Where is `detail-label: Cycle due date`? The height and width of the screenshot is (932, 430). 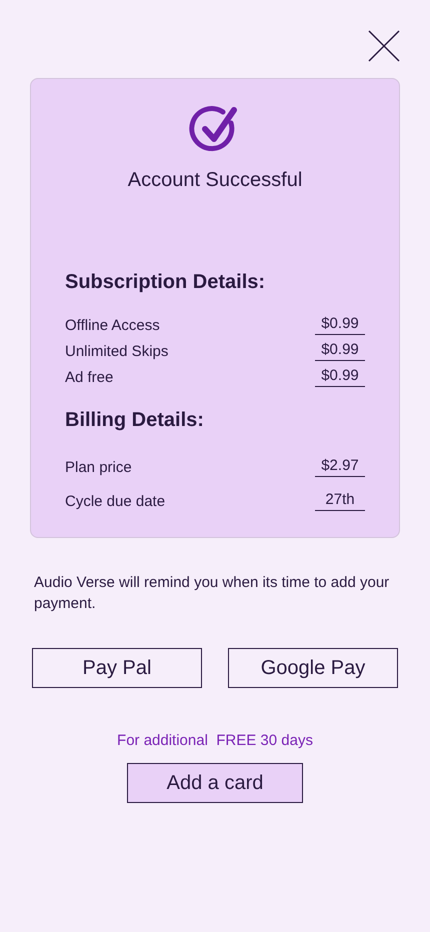 detail-label: Cycle due date is located at coordinates (115, 502).